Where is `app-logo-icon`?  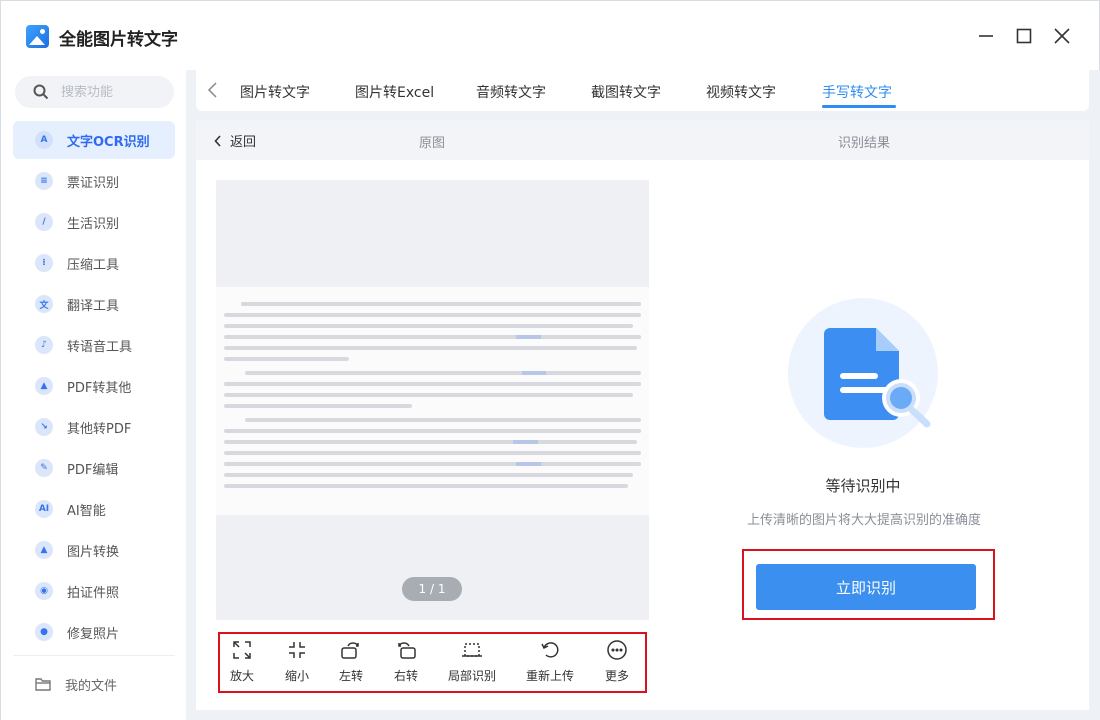 app-logo-icon is located at coordinates (37, 36).